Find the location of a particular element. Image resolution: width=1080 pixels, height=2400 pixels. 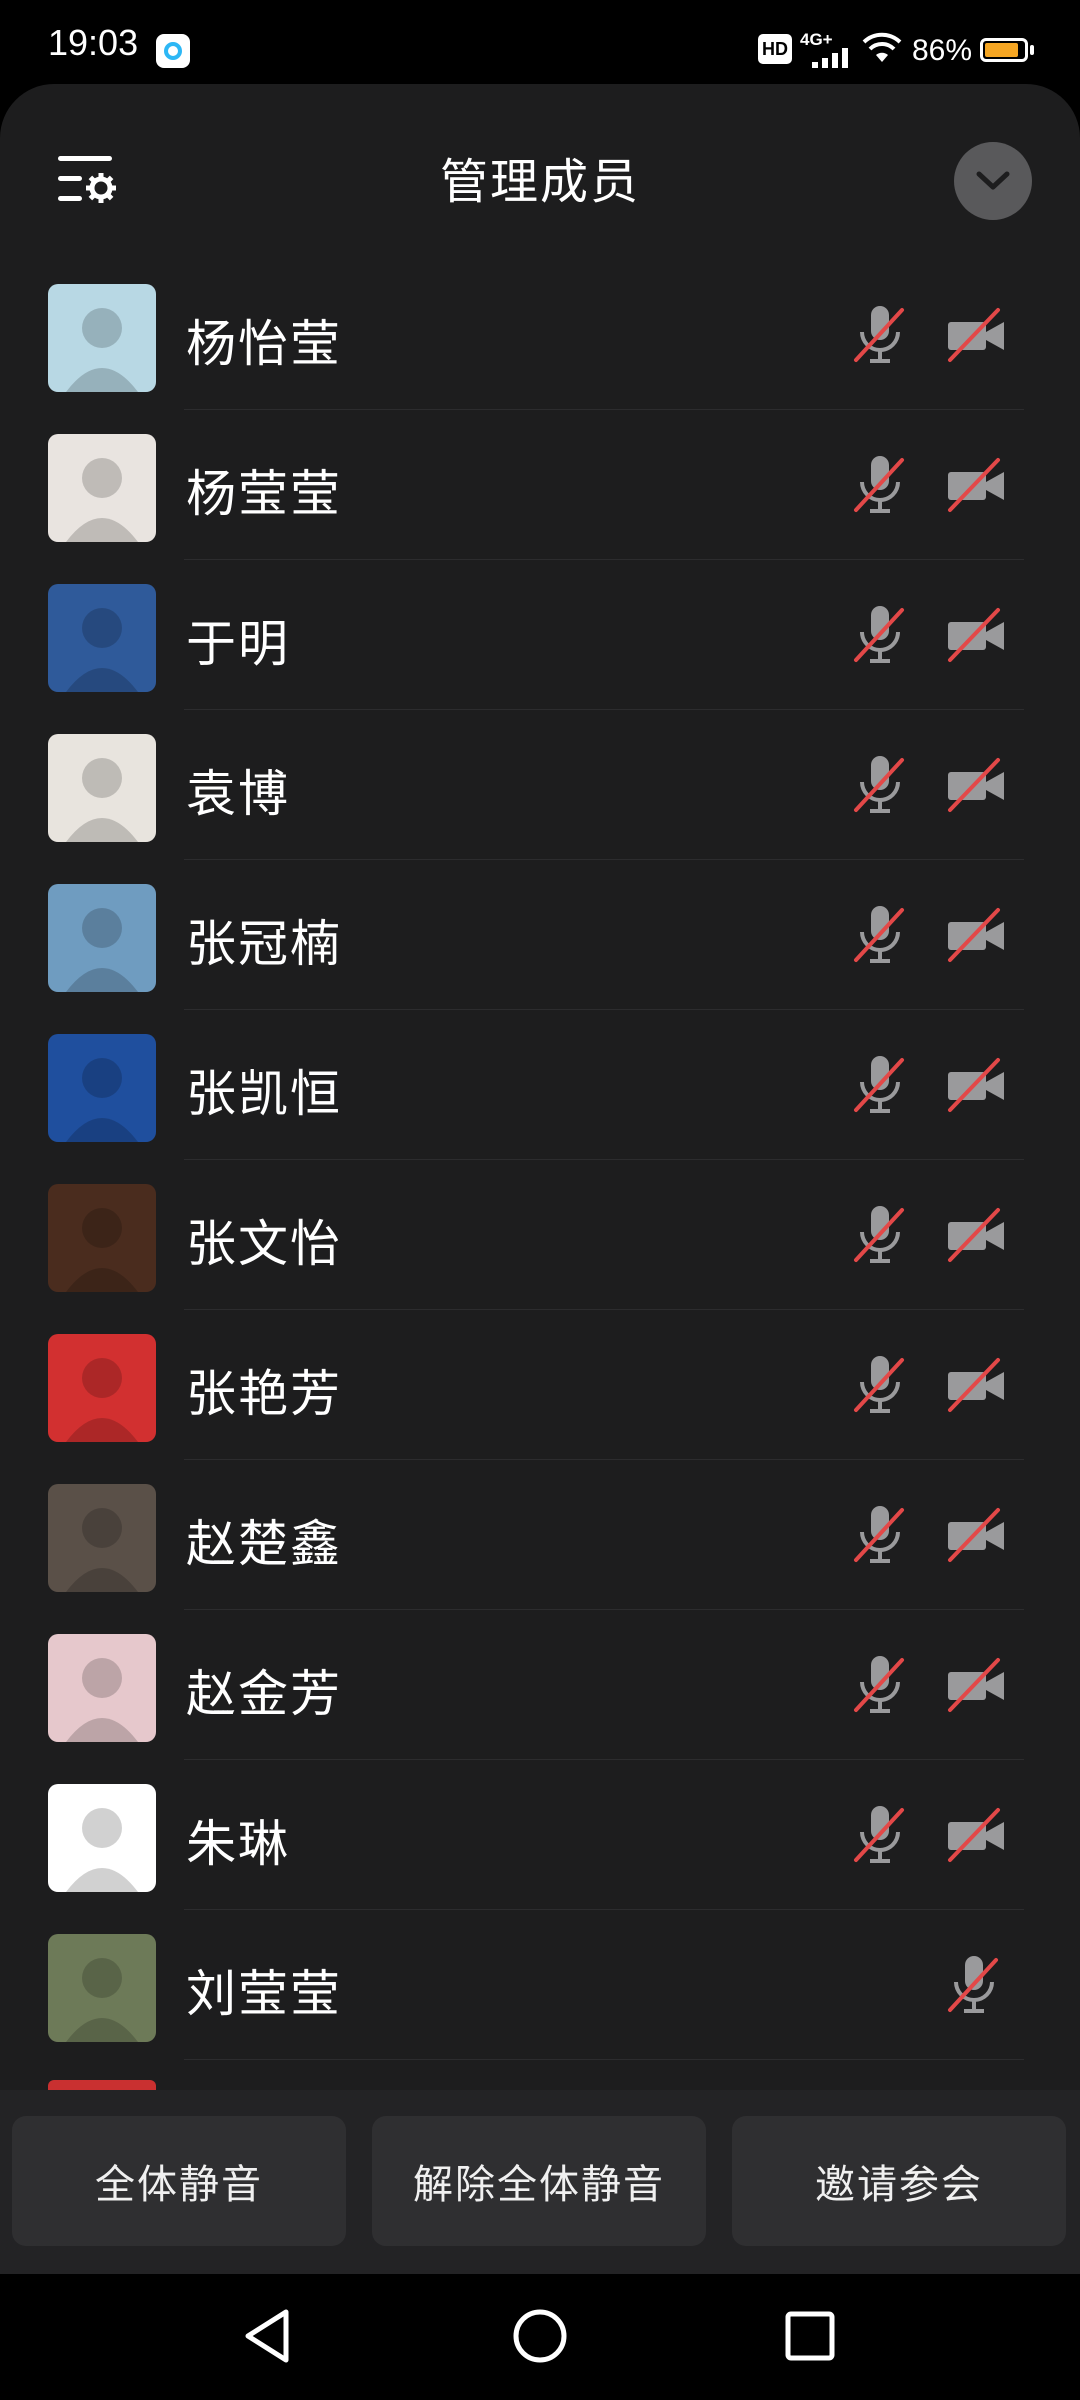

chevron-down-icon is located at coordinates (993, 180).